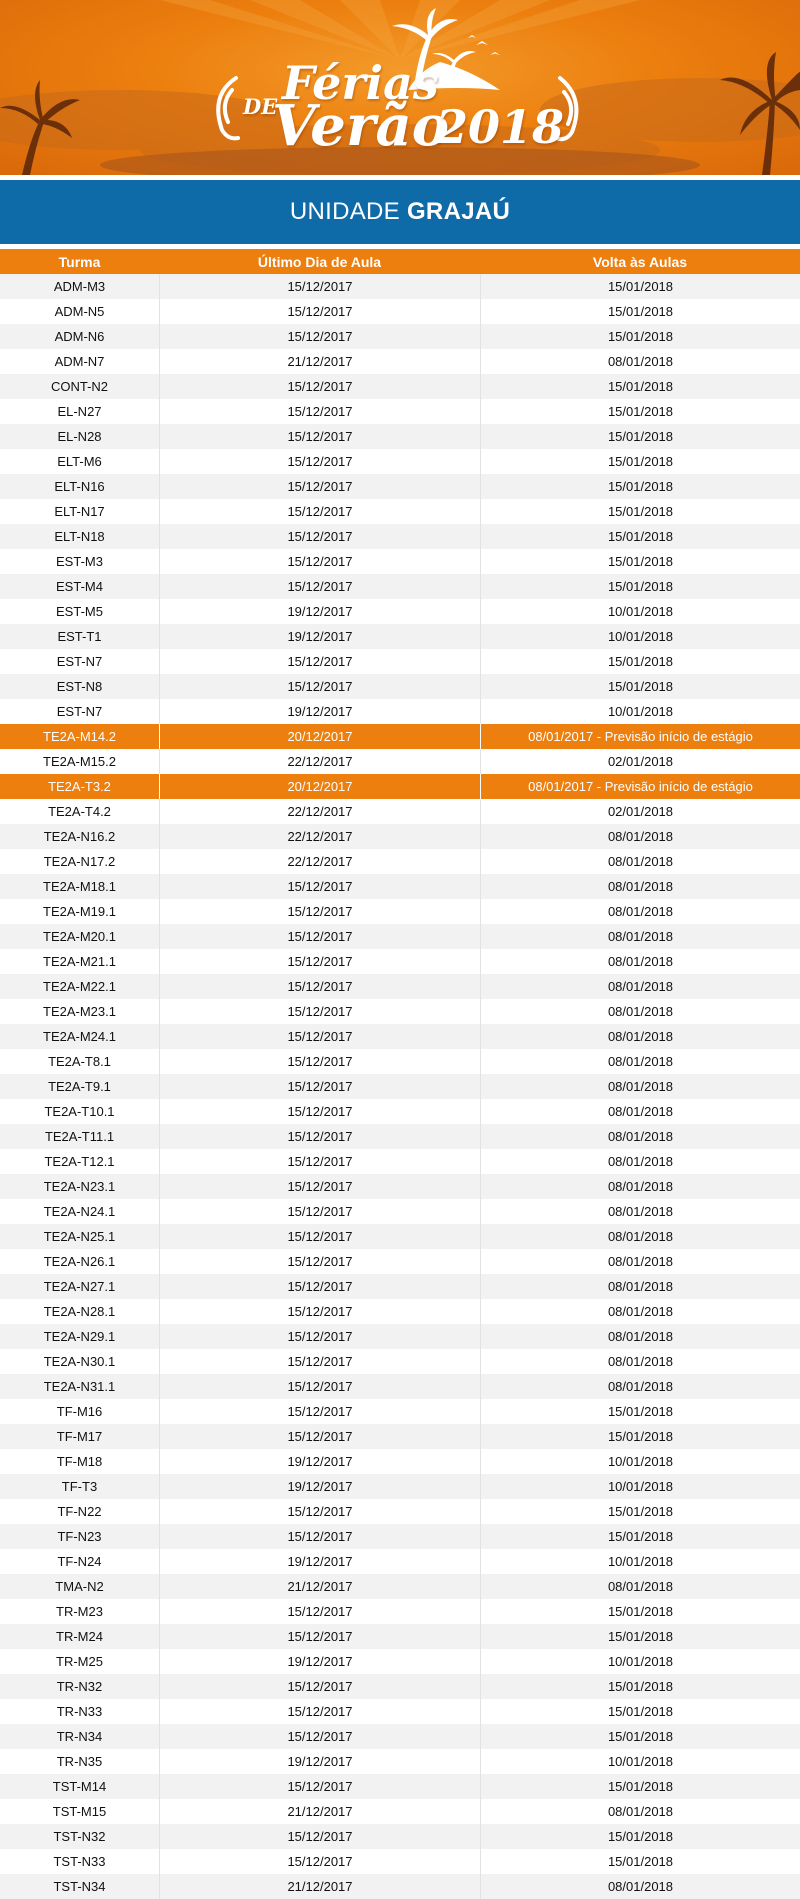  I want to click on cell-turma: TF-N24, so click(79, 1561).